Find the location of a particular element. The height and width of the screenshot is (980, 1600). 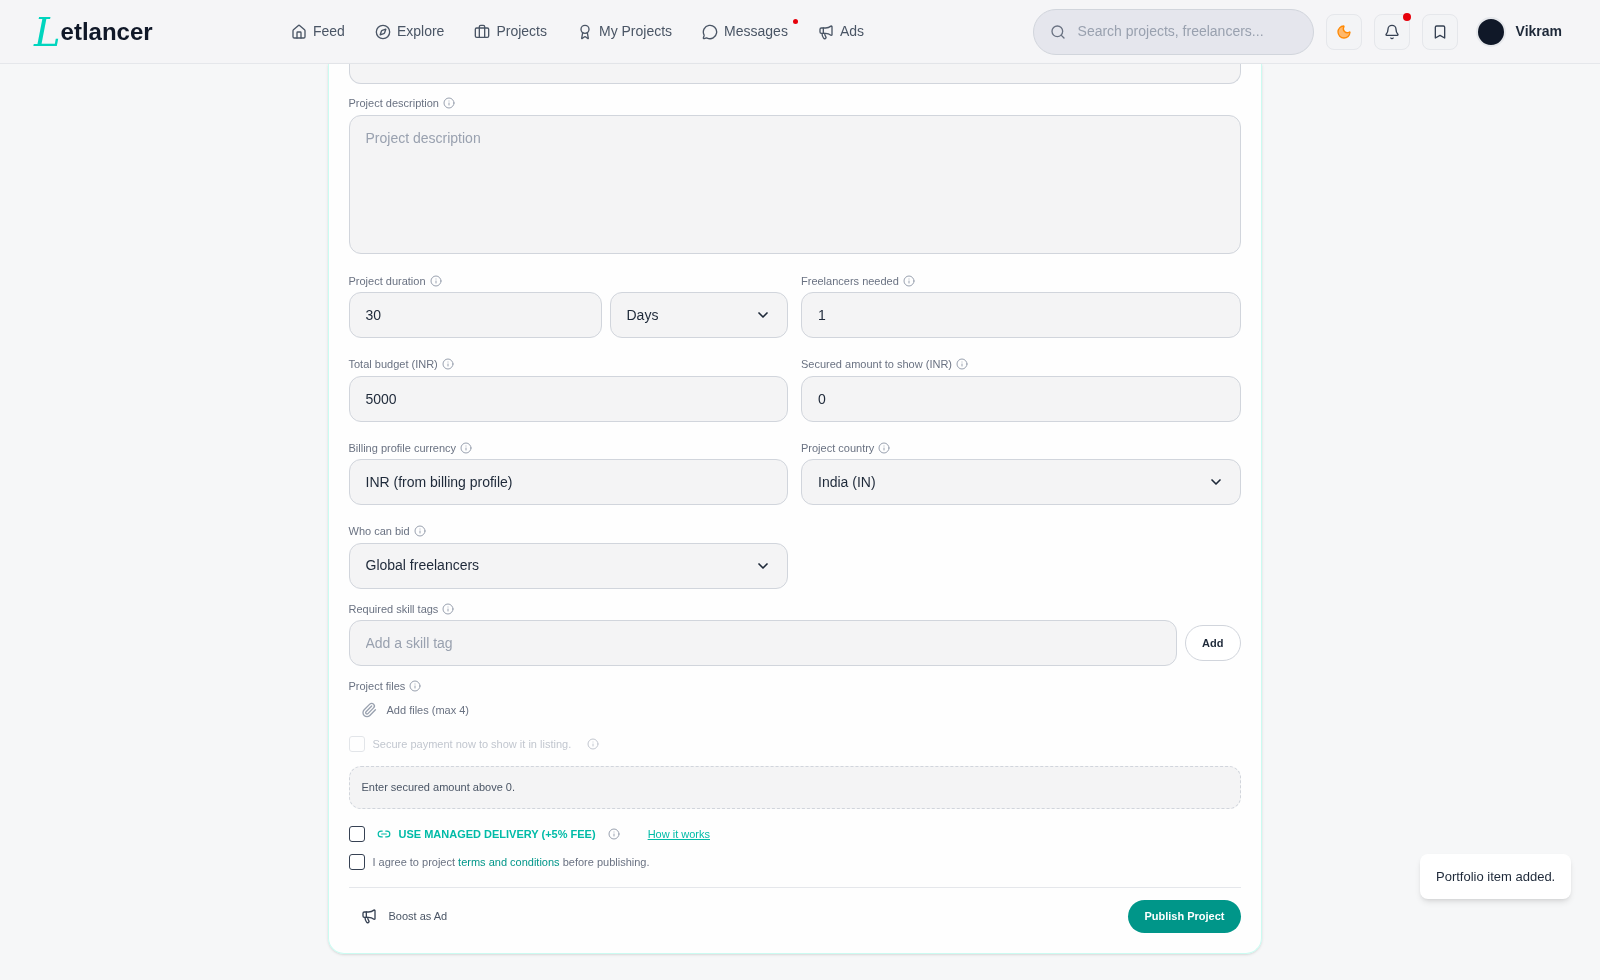

input-field: 0 is located at coordinates (1021, 398).